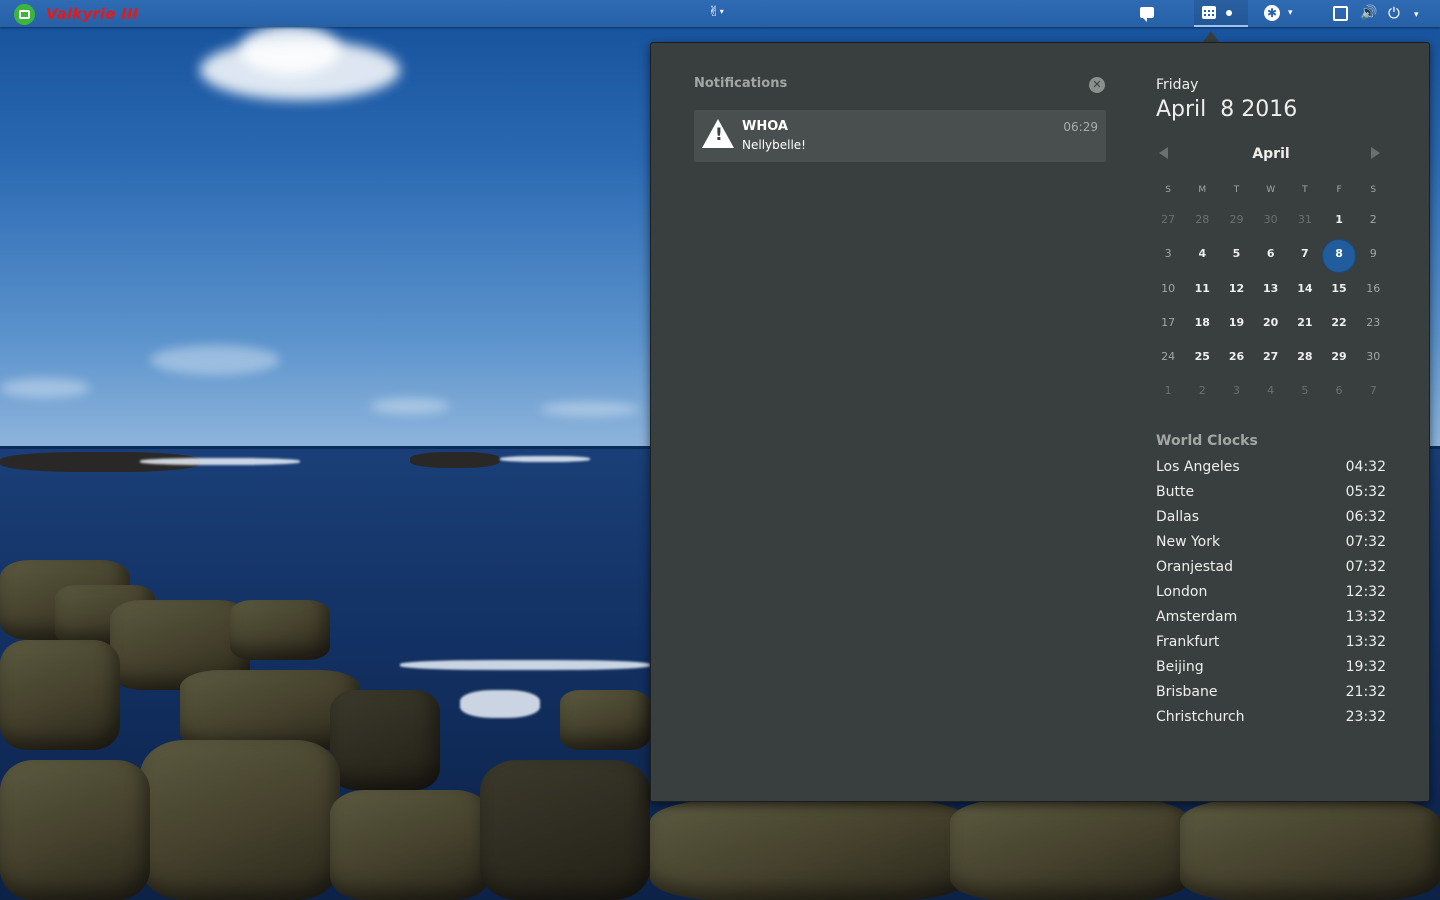 This screenshot has height=900, width=1440. Describe the element at coordinates (1416, 15) in the screenshot. I see `chevron-down-icon: ▾` at that location.